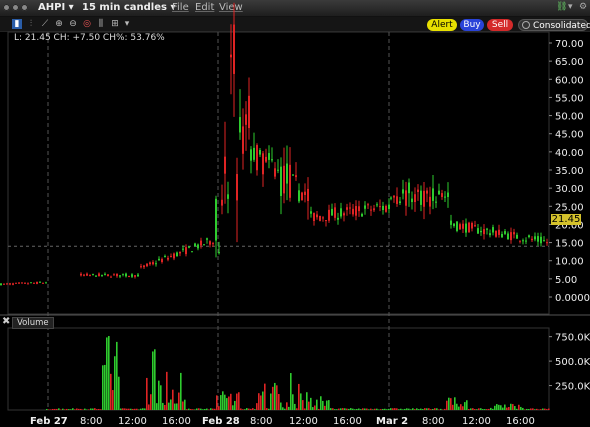 This screenshot has height=427, width=590. What do you see at coordinates (347, 421) in the screenshot?
I see `x-tick-label: 16:00` at bounding box center [347, 421].